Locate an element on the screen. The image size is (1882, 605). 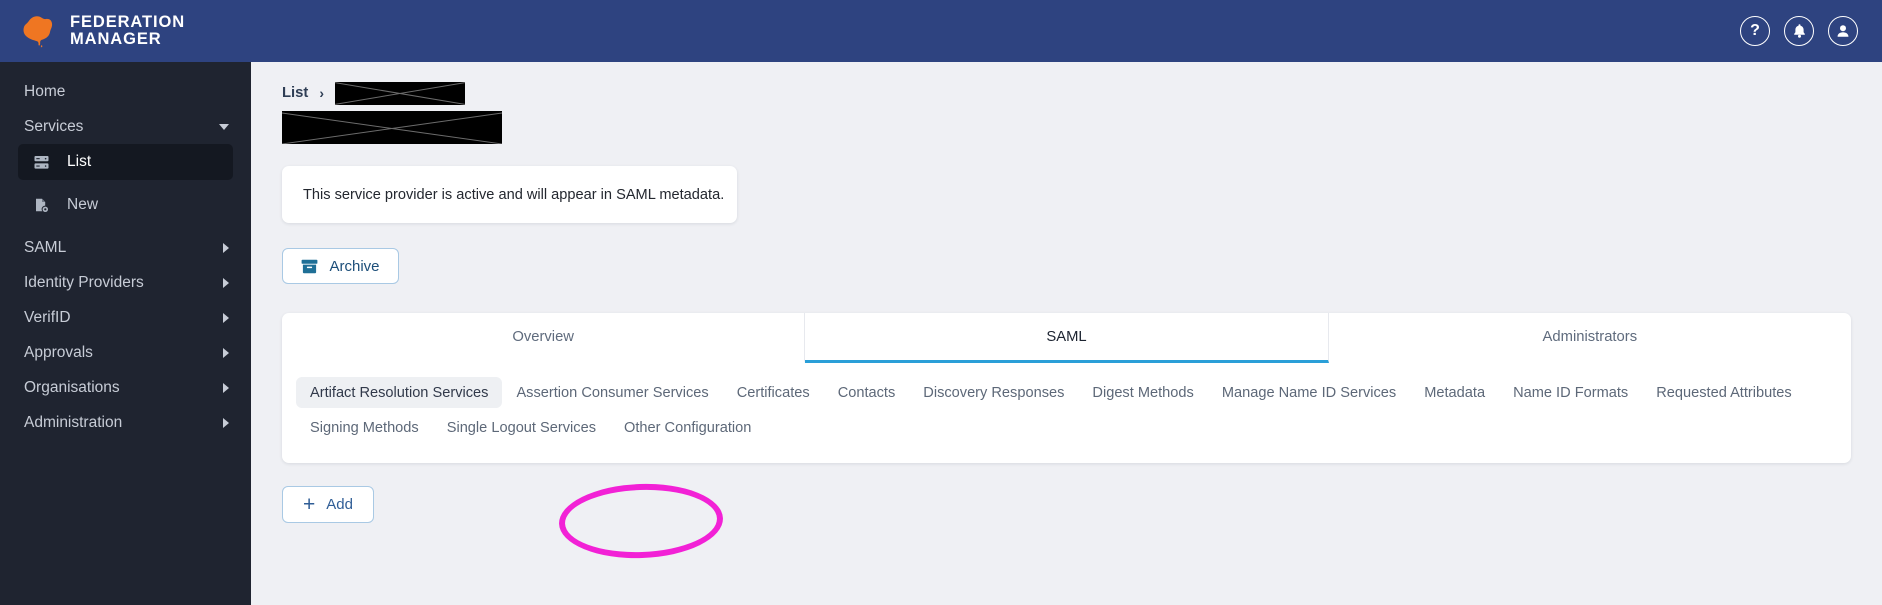
subtab-label: Certificates is located at coordinates (773, 392).